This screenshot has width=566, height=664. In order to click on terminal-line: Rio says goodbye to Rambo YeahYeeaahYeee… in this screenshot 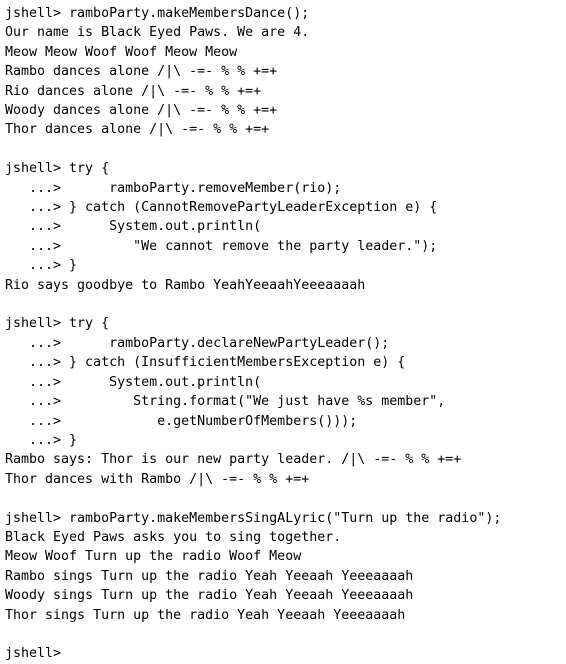, I will do `click(185, 285)`.